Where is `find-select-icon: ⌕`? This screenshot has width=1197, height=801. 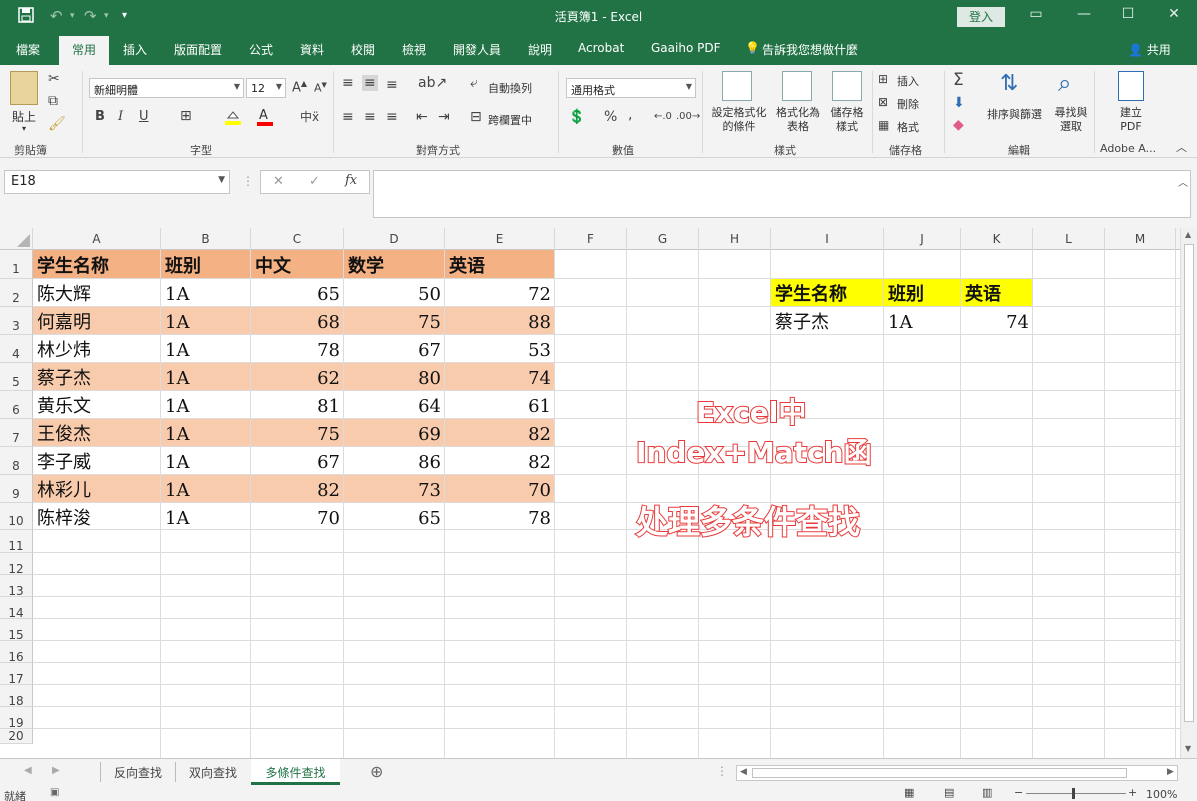 find-select-icon: ⌕ is located at coordinates (1064, 83).